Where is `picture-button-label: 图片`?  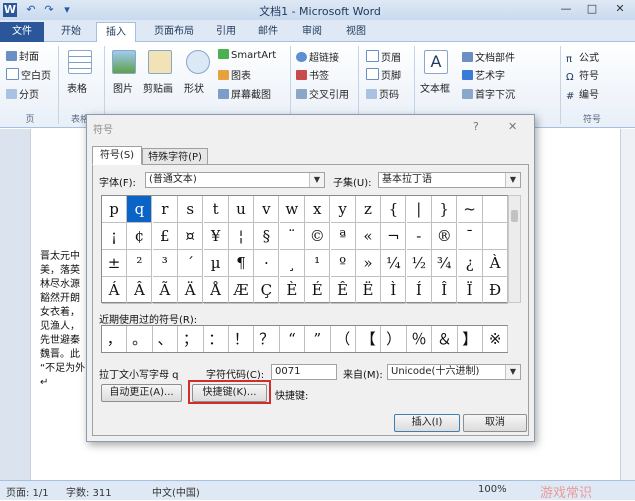 picture-button-label: 图片 is located at coordinates (123, 87).